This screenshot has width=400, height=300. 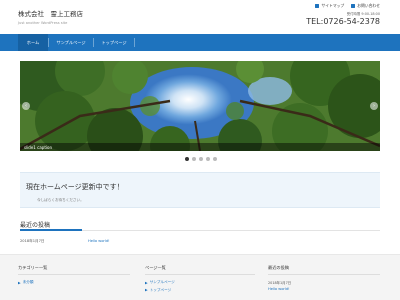 I want to click on slider-pagination, so click(x=201, y=159).